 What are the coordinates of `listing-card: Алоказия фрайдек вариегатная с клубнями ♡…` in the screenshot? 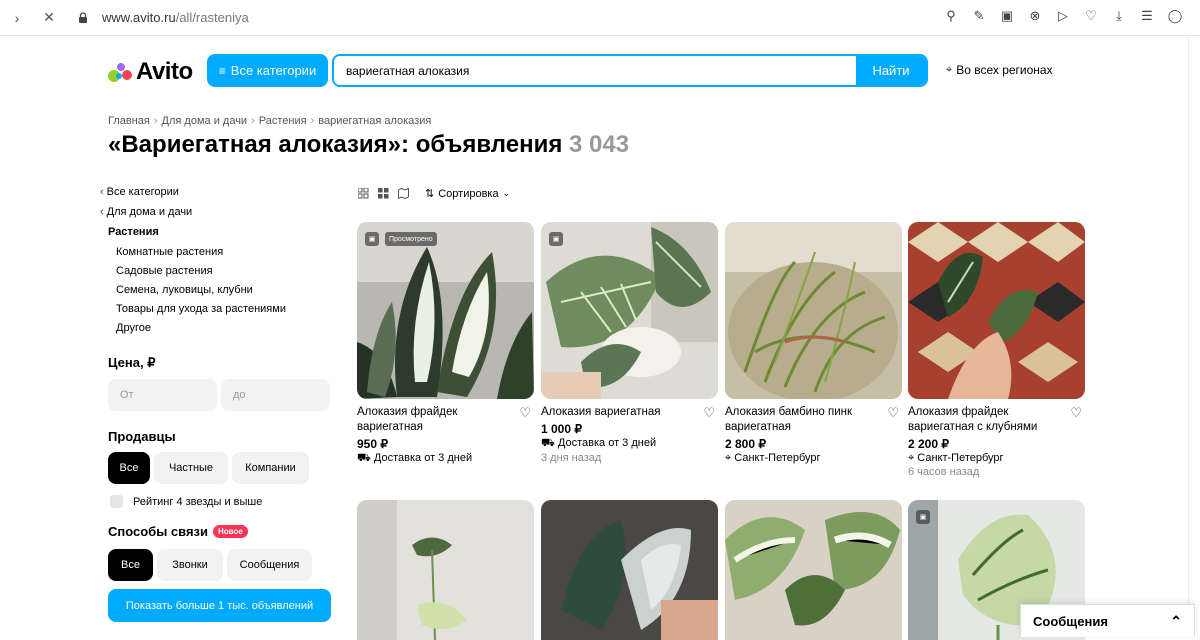 It's located at (996, 350).